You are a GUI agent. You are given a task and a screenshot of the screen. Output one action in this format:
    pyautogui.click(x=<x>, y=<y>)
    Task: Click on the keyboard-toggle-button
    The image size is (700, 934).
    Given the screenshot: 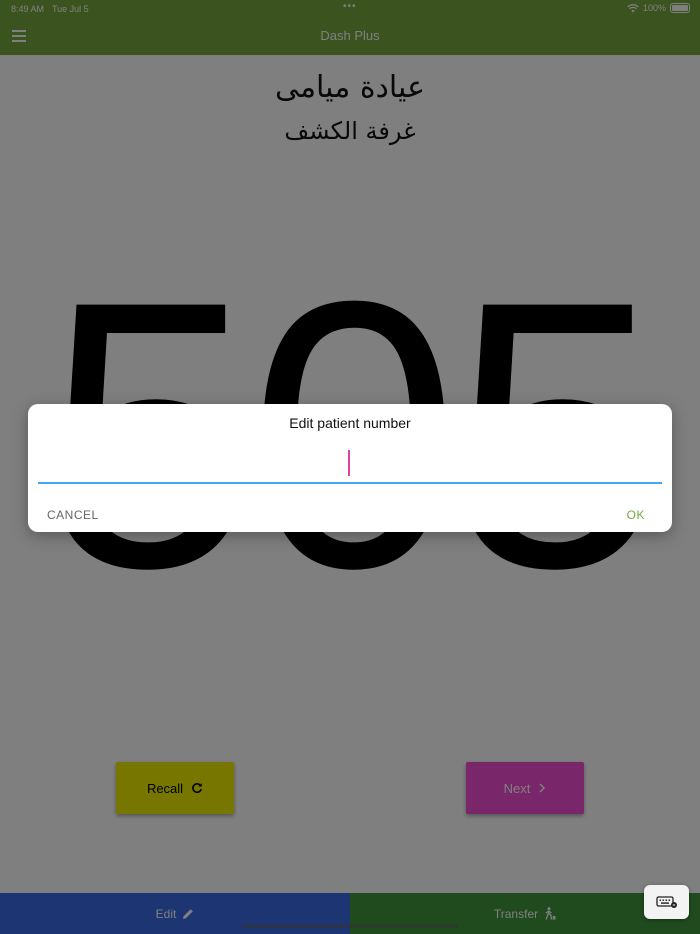 What is the action you would take?
    pyautogui.click(x=666, y=902)
    